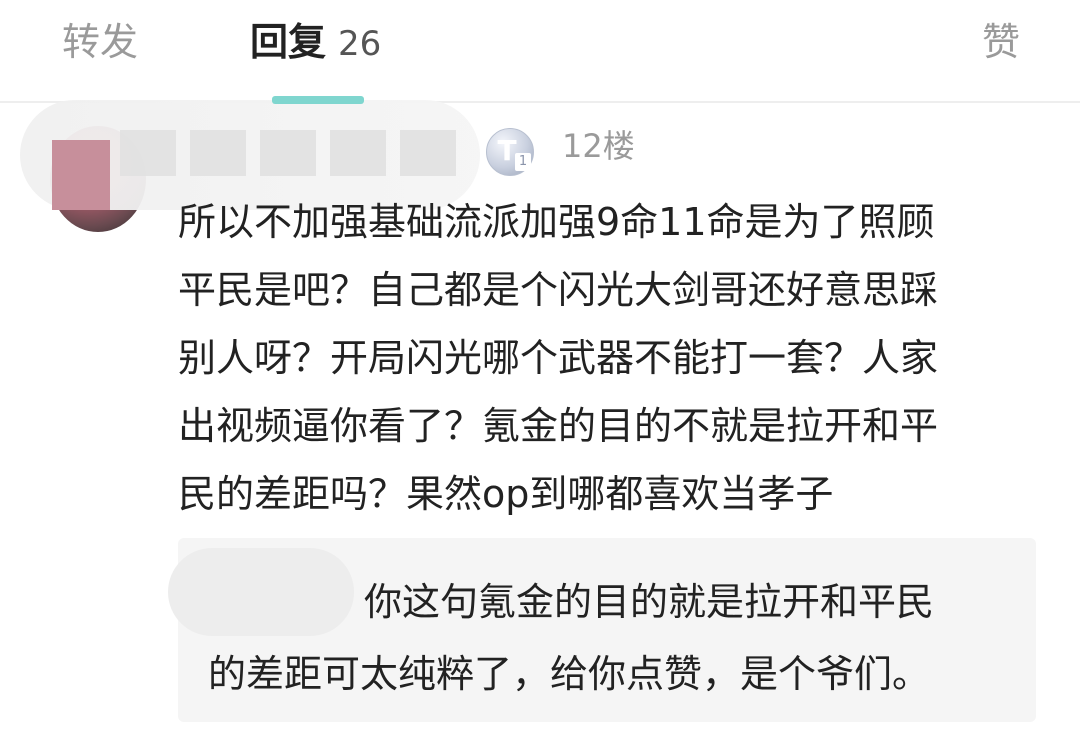 This screenshot has height=733, width=1080. I want to click on blur-strip, so click(318, 100).